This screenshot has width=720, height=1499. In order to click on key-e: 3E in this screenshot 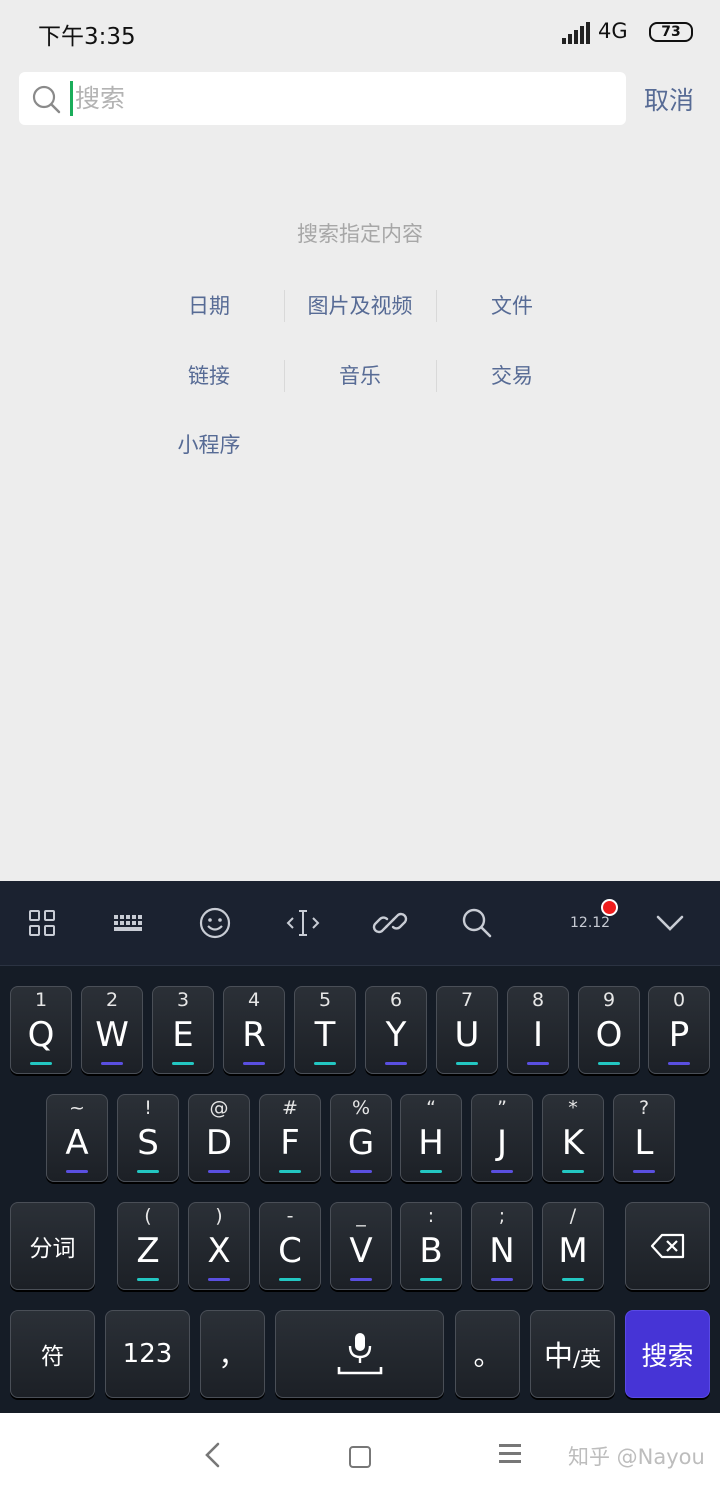, I will do `click(183, 1030)`.